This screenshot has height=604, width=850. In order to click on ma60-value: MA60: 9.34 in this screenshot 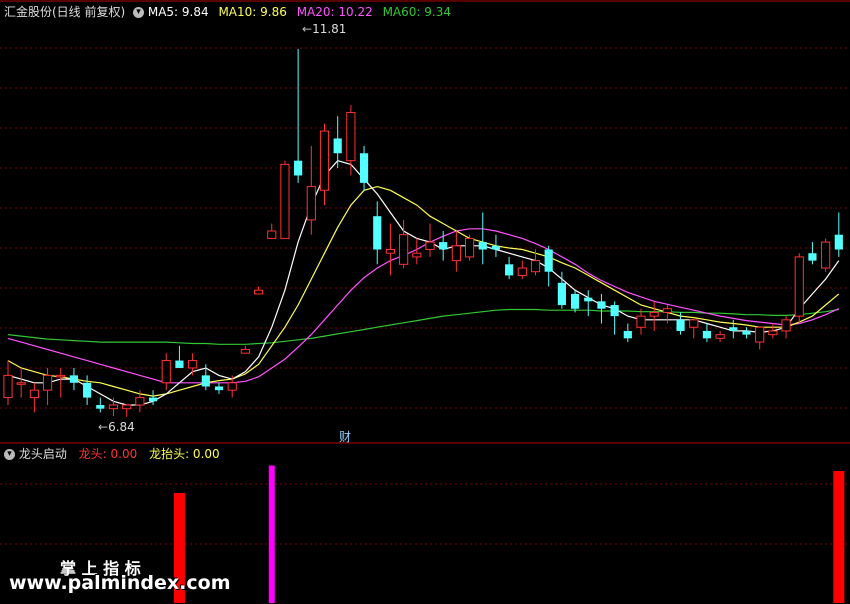, I will do `click(416, 12)`.